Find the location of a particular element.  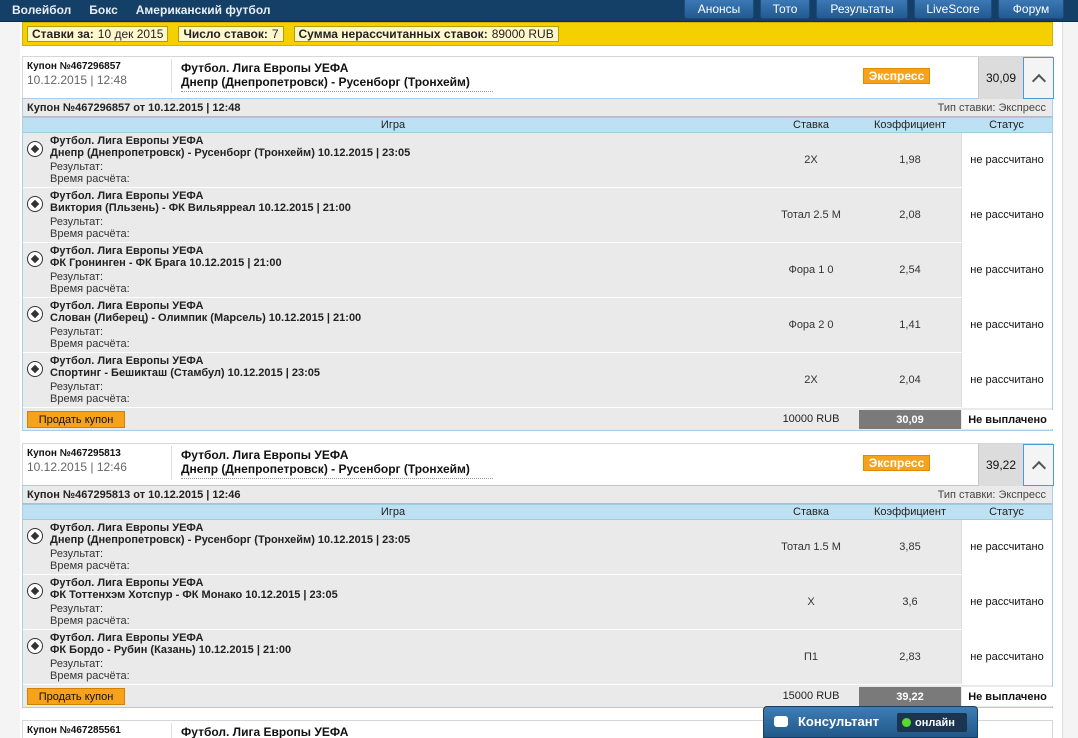

consultant-chat-widget: Консультант онлайн is located at coordinates (870, 722).